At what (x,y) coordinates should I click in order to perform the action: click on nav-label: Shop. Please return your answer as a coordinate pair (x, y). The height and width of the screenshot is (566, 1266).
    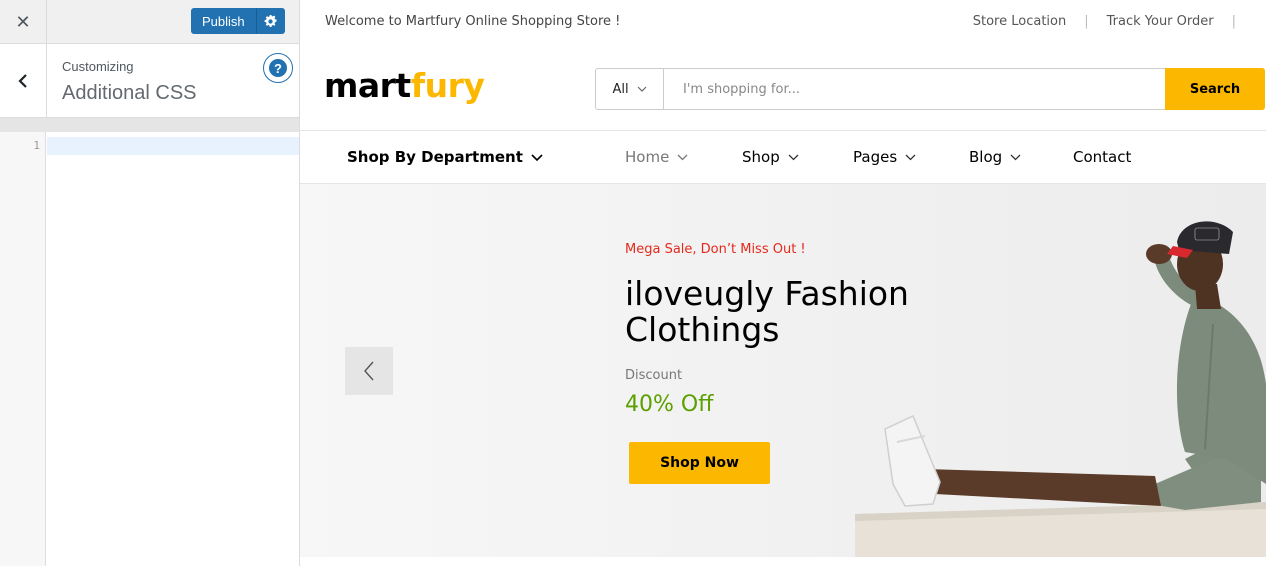
    Looking at the image, I should click on (761, 157).